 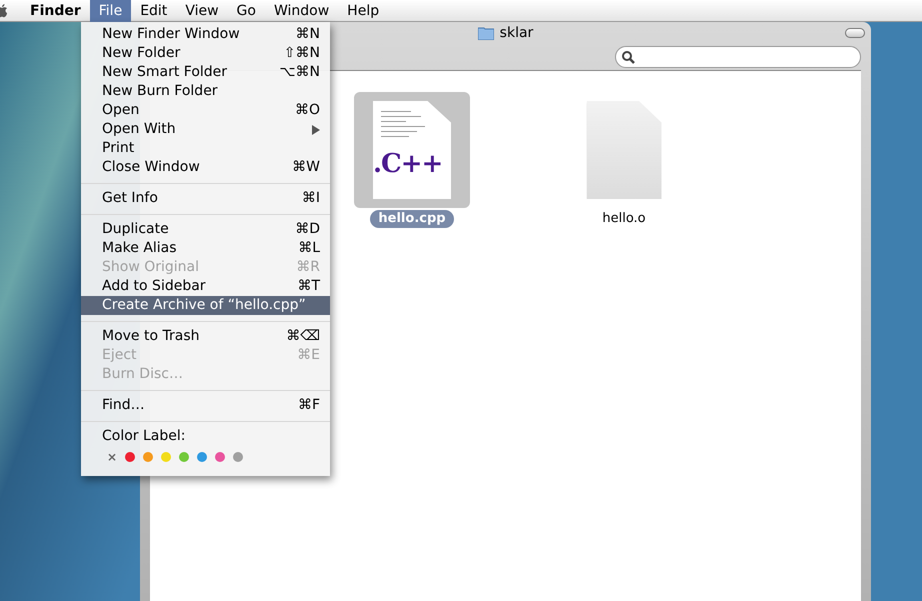 I want to click on menu-item: Open With, so click(x=205, y=129).